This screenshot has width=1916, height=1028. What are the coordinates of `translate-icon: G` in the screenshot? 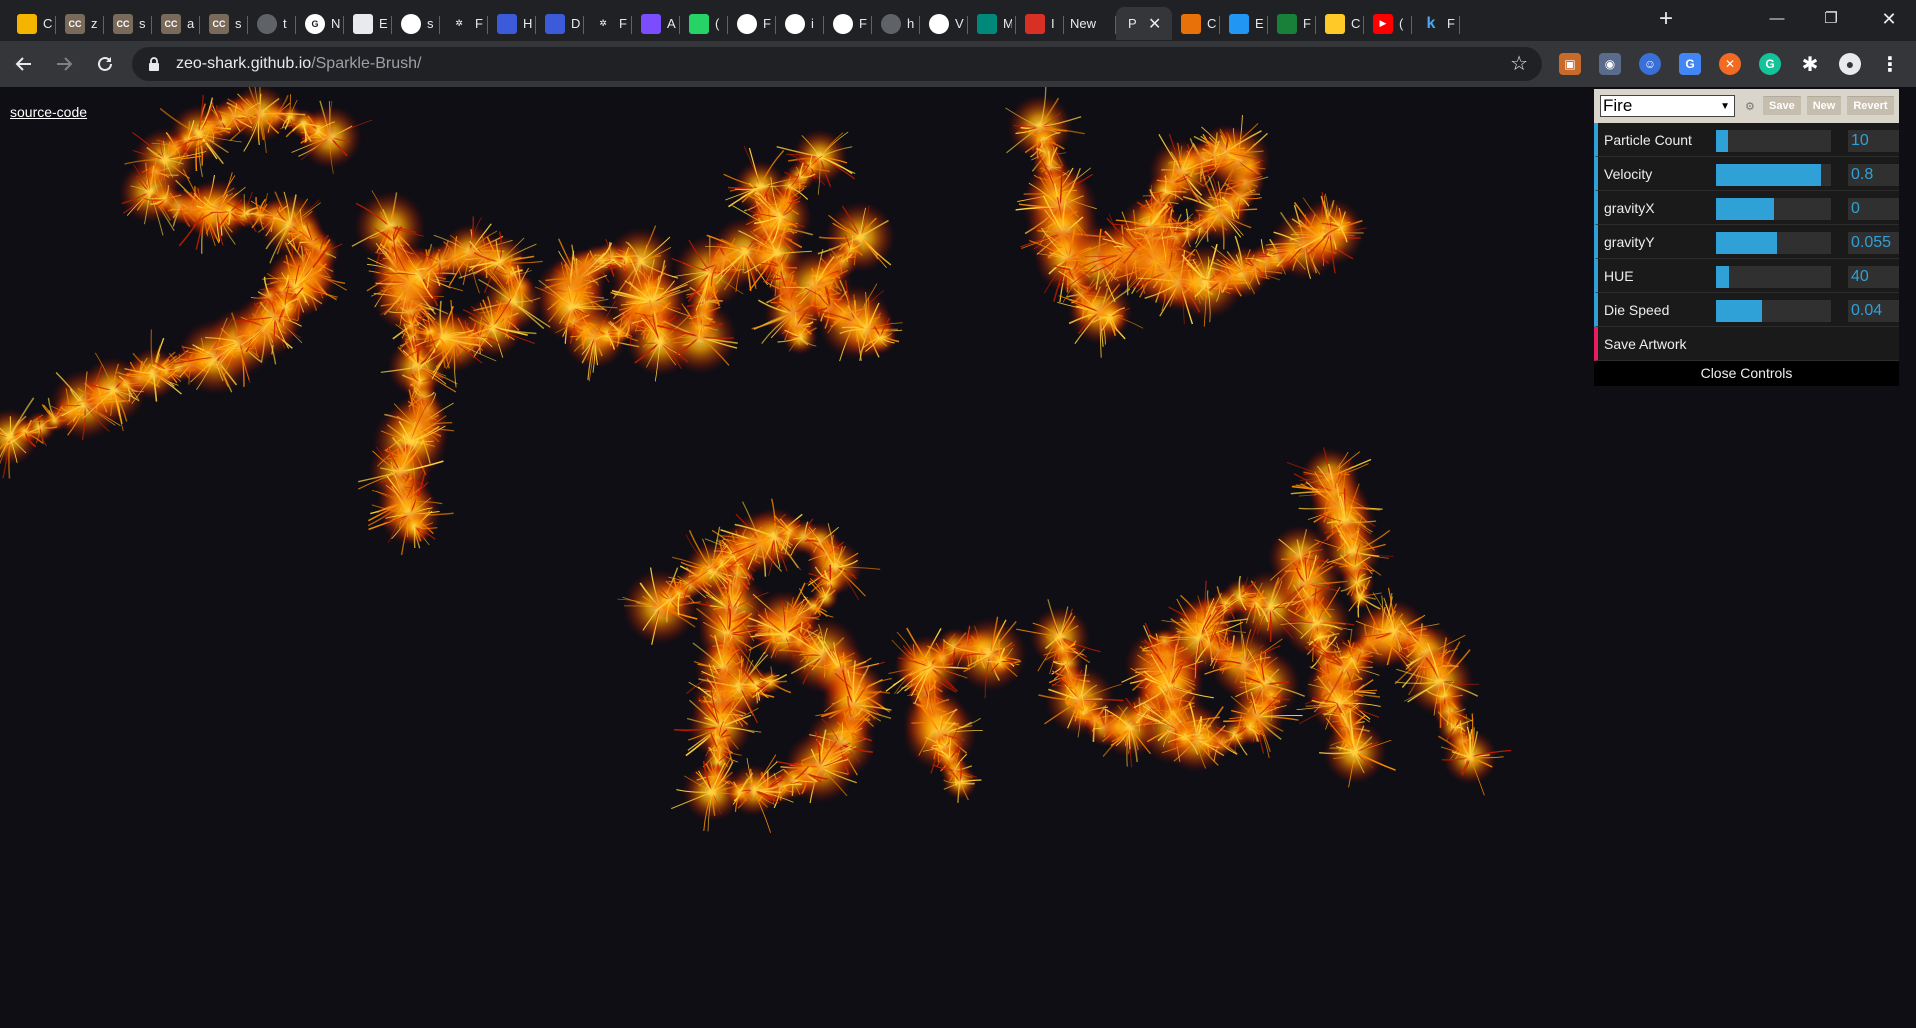 It's located at (1690, 64).